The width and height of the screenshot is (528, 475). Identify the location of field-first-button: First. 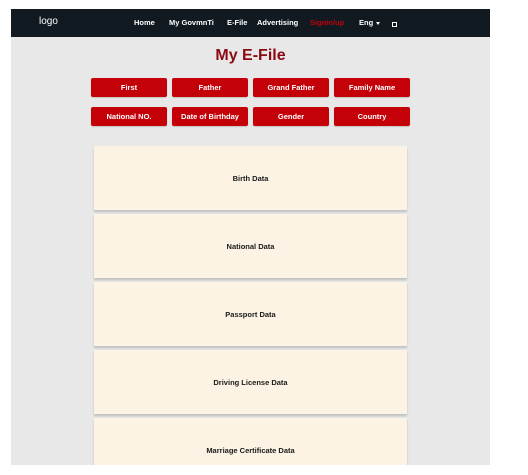
(129, 87).